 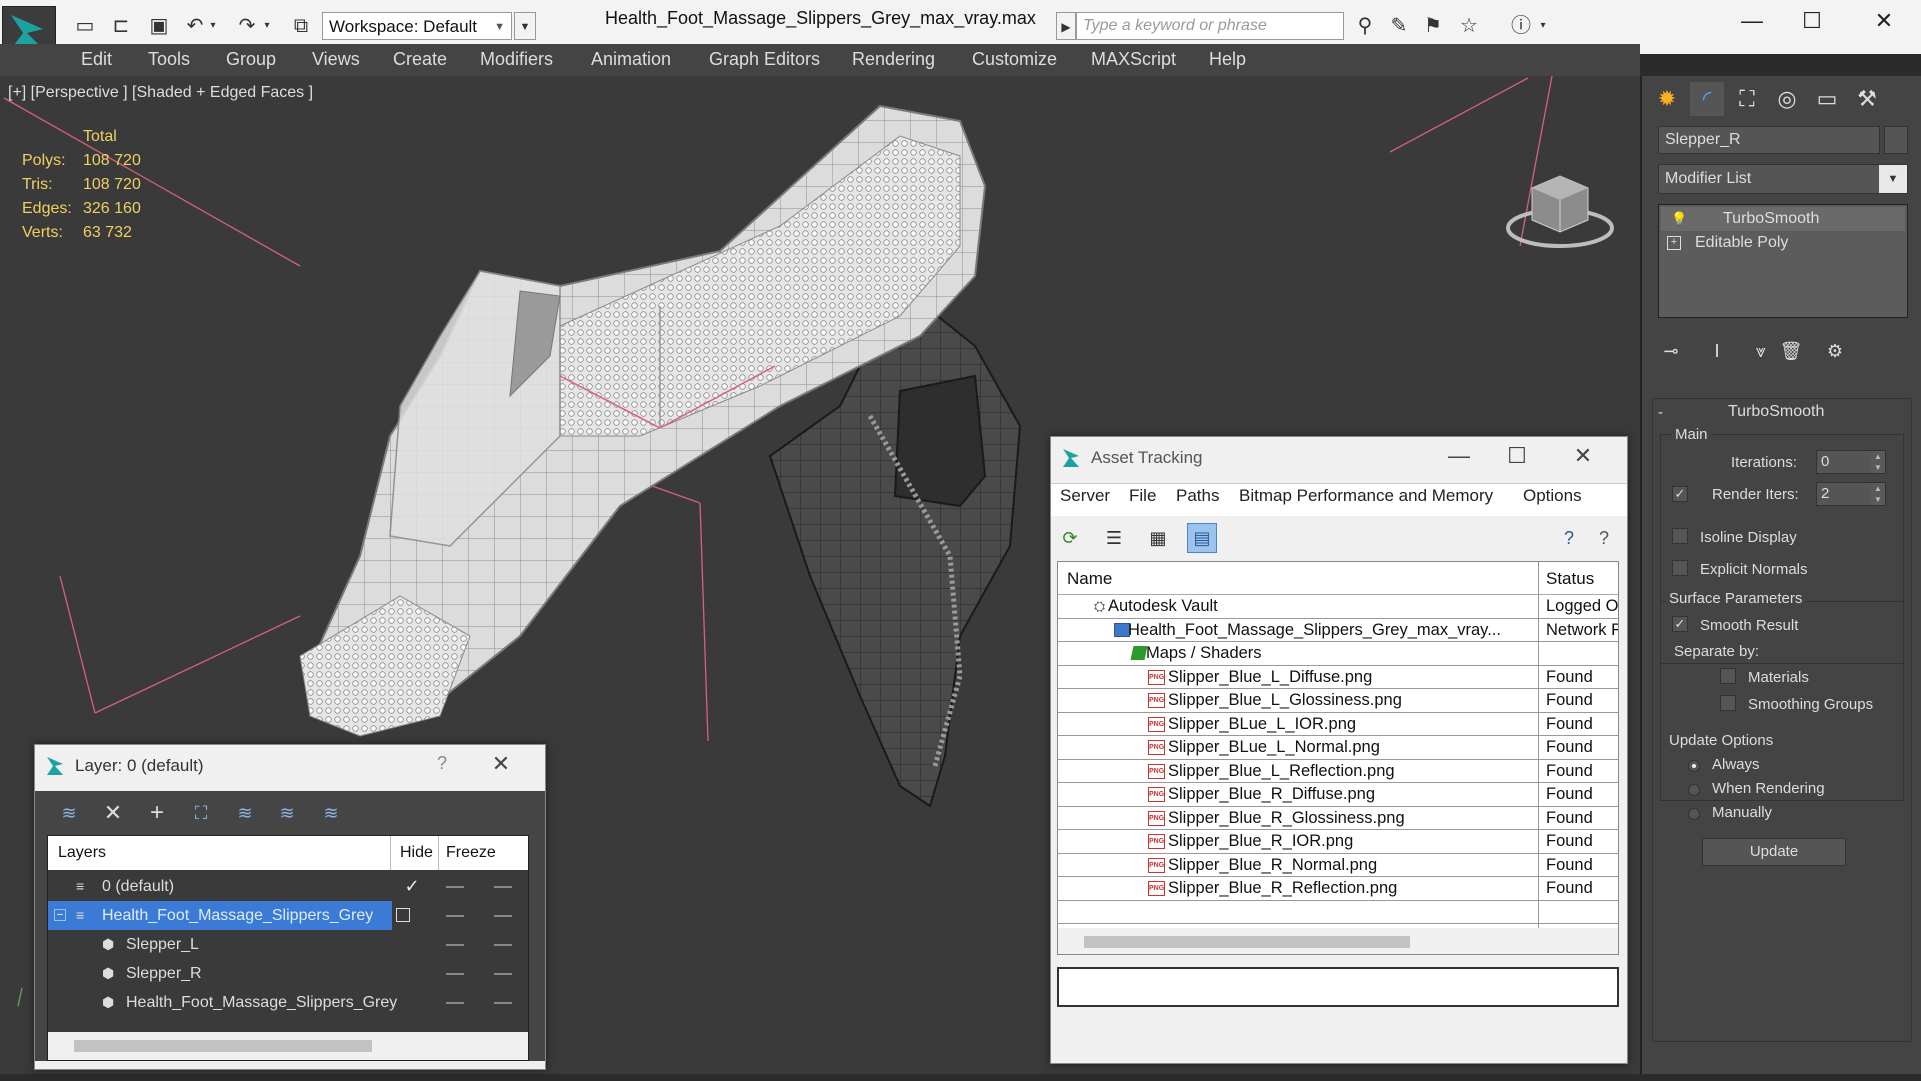 What do you see at coordinates (1070, 538) in the screenshot?
I see `refresh-icon: ⟳` at bounding box center [1070, 538].